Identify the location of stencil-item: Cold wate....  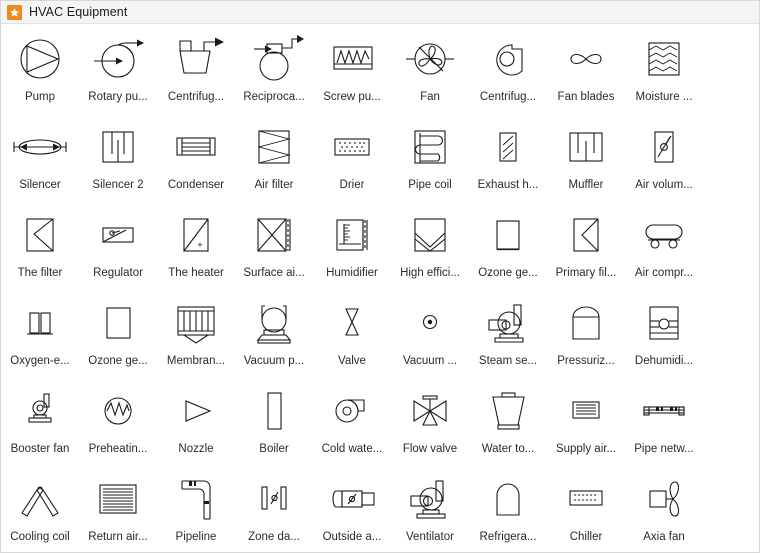
(352, 424).